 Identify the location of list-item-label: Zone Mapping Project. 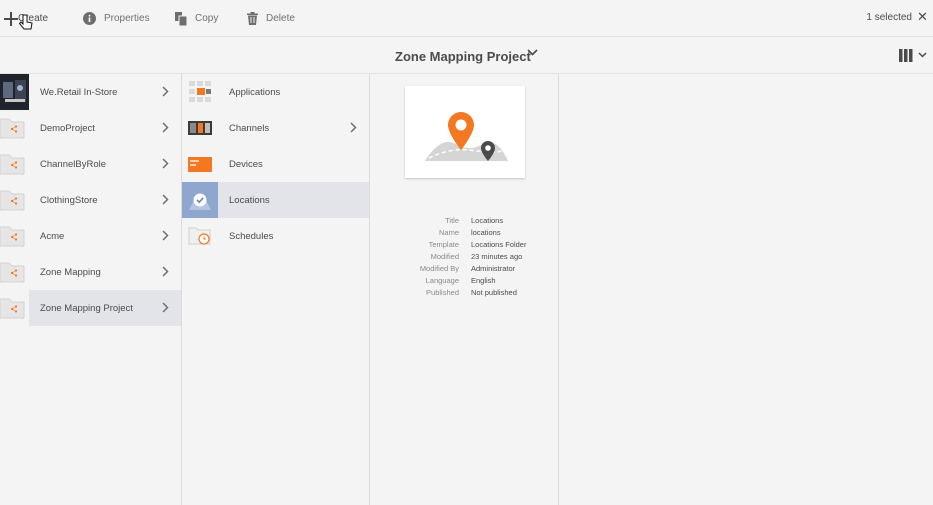
(86, 308).